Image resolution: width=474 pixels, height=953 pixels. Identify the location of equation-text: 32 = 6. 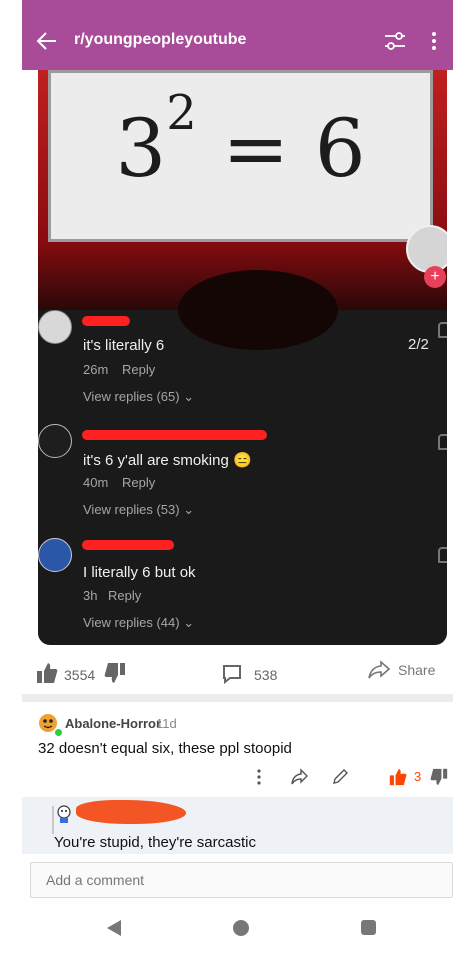
(240, 140).